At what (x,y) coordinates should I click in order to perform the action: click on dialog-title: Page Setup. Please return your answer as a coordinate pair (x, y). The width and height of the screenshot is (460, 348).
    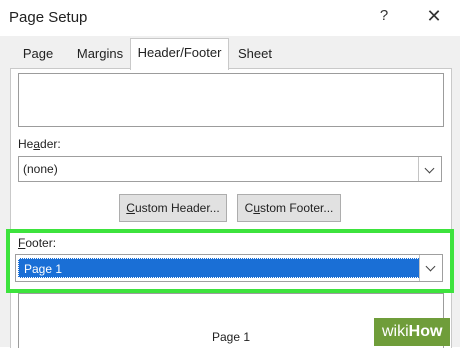
    Looking at the image, I should click on (48, 17).